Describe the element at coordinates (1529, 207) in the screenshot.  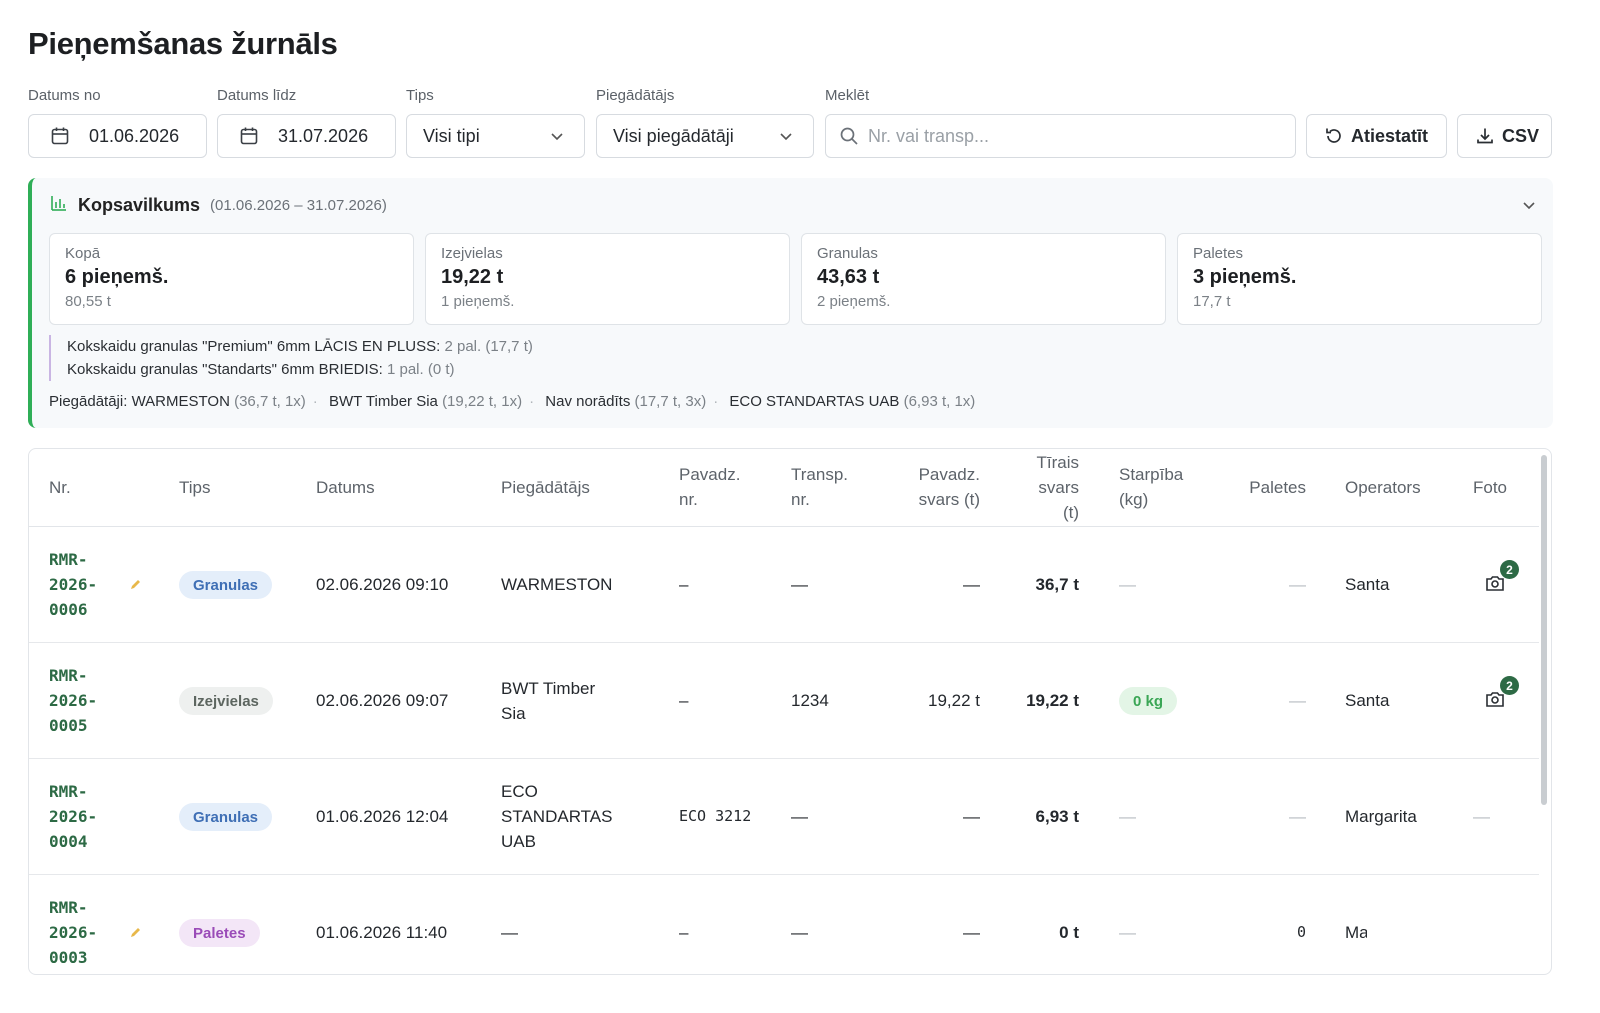
I see `collapse-chevron-icon` at that location.